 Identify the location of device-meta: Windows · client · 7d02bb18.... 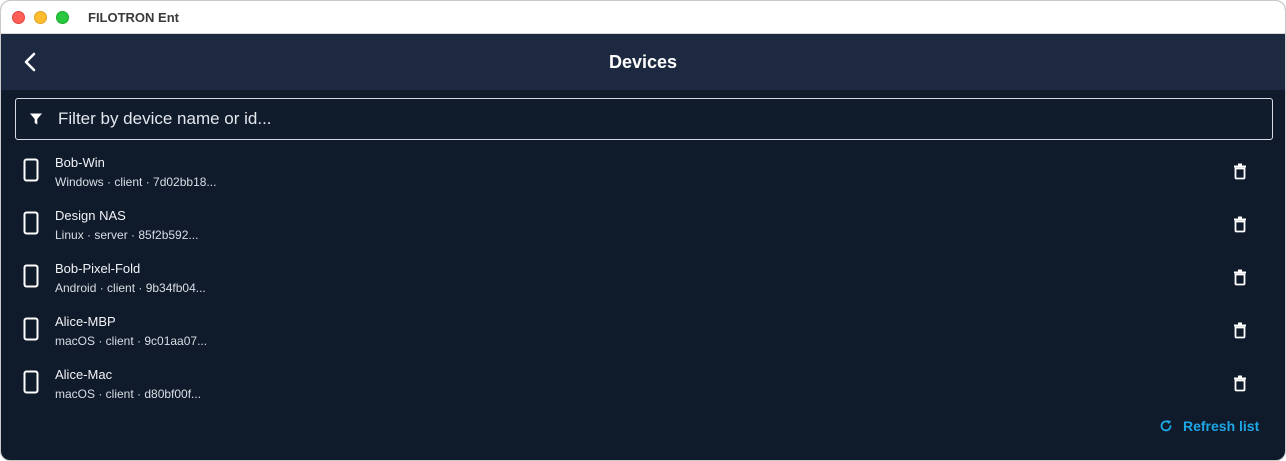
(136, 182).